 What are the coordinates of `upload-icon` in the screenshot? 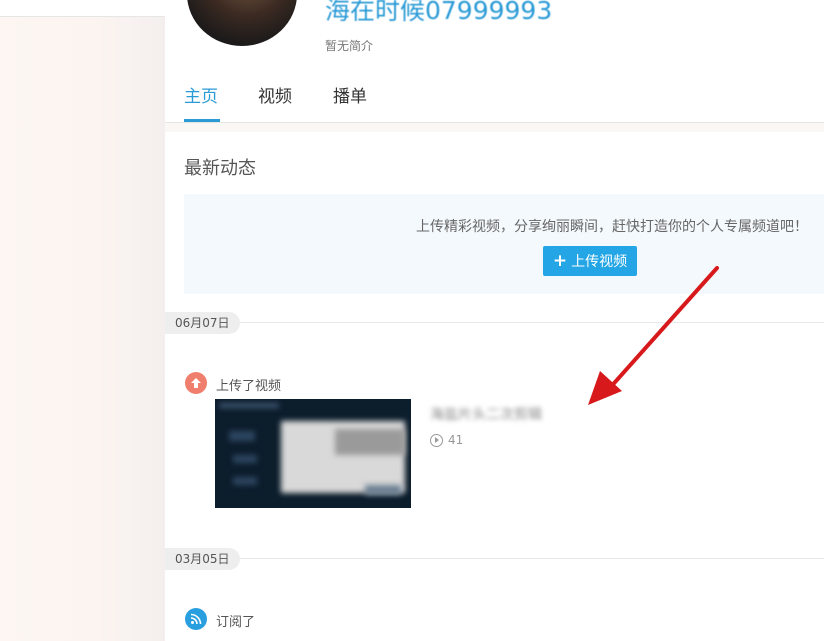 It's located at (196, 383).